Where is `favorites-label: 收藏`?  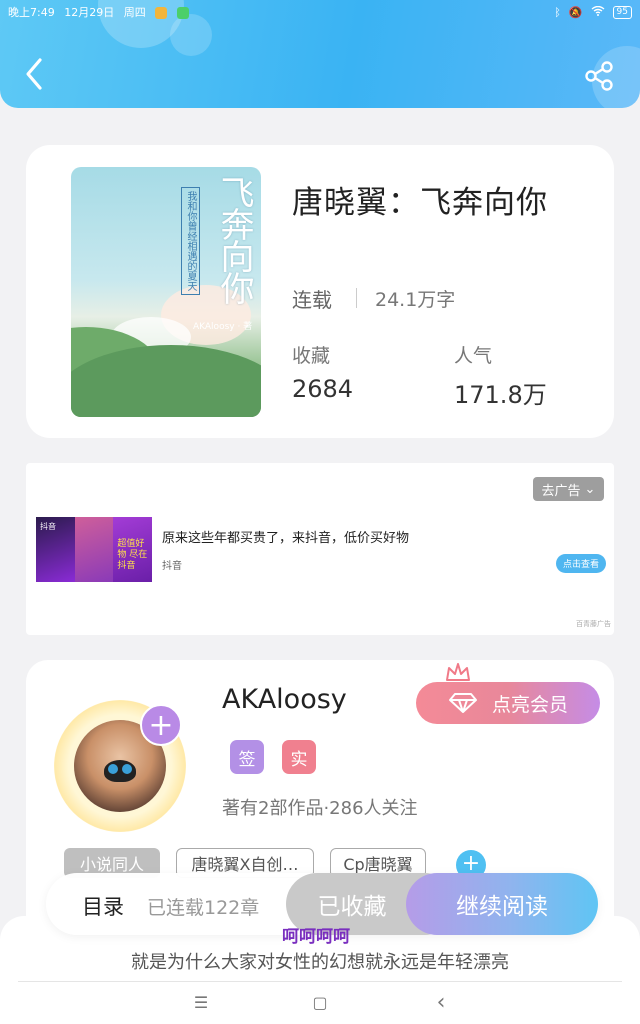 favorites-label: 收藏 is located at coordinates (311, 356).